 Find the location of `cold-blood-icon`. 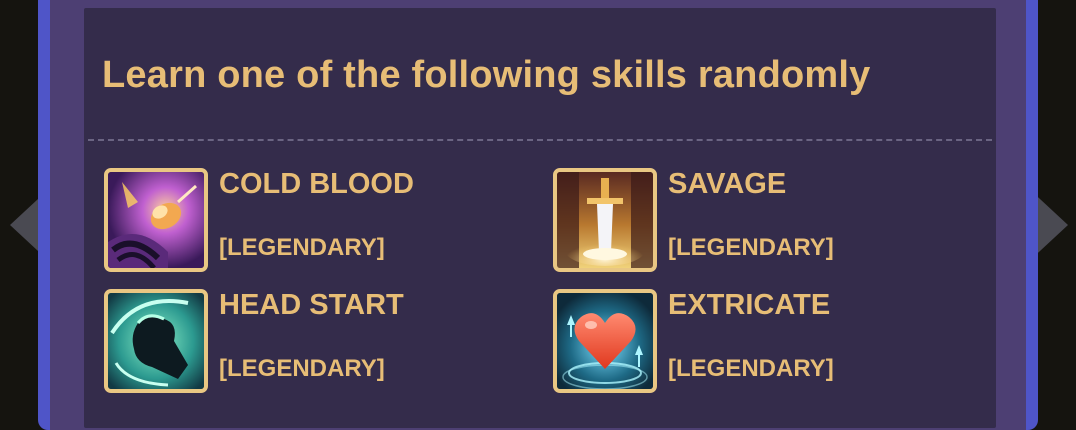

cold-blood-icon is located at coordinates (156, 220).